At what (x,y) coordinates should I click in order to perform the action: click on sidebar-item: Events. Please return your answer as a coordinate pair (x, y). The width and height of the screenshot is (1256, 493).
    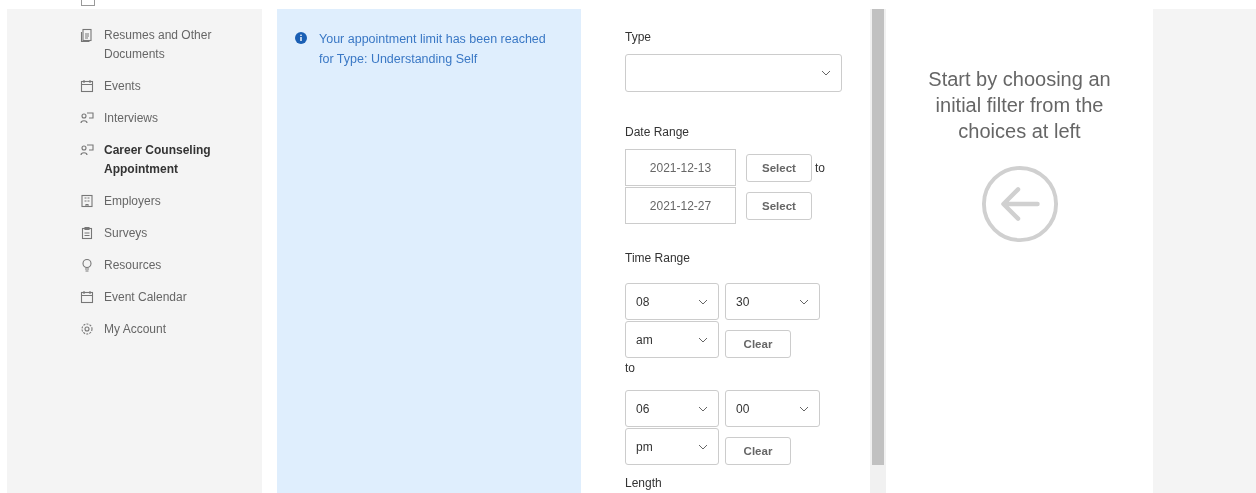
    Looking at the image, I should click on (155, 86).